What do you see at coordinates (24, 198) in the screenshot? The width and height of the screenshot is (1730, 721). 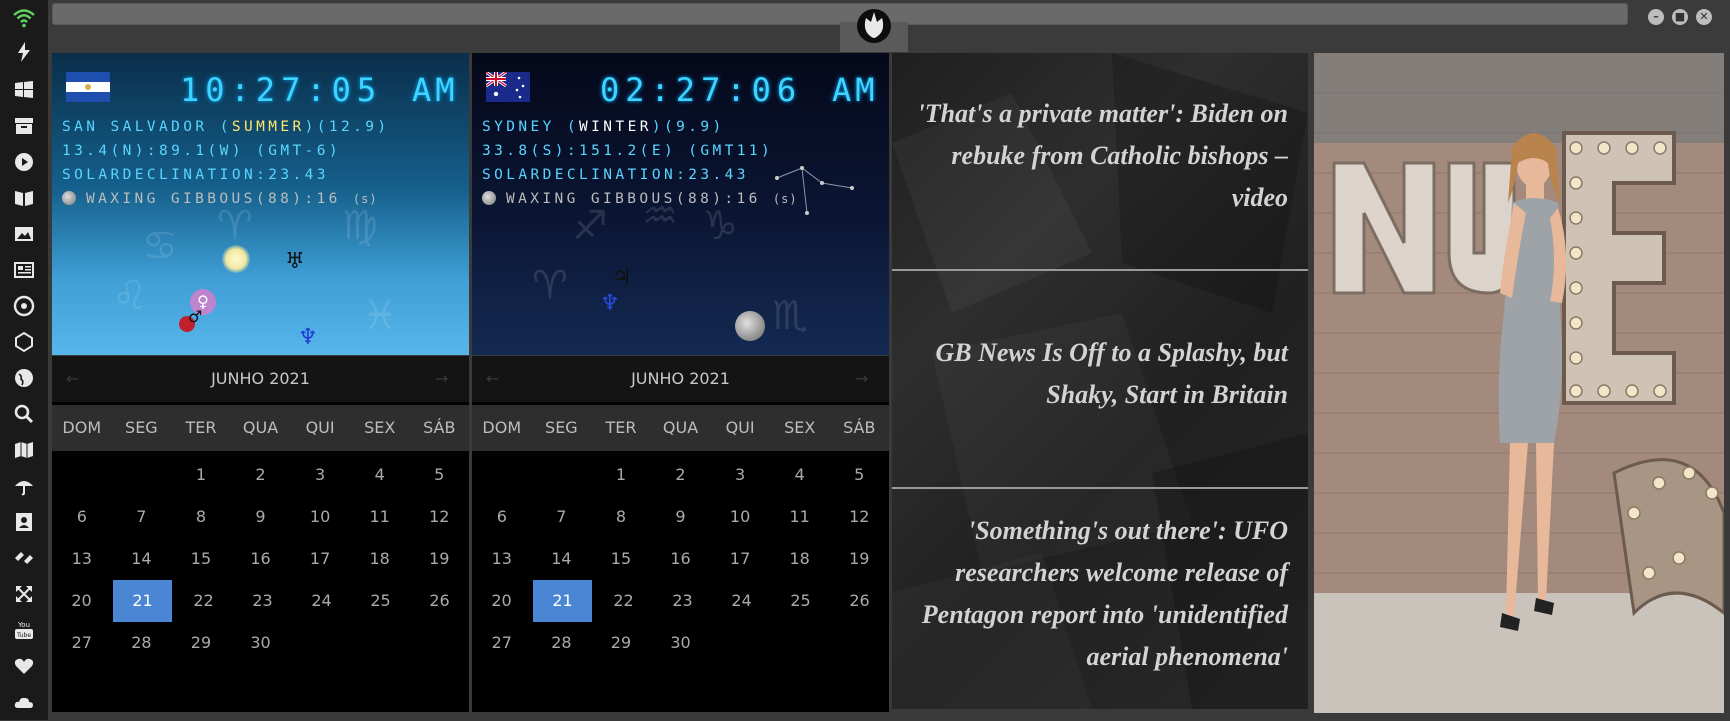 I see `book-icon` at bounding box center [24, 198].